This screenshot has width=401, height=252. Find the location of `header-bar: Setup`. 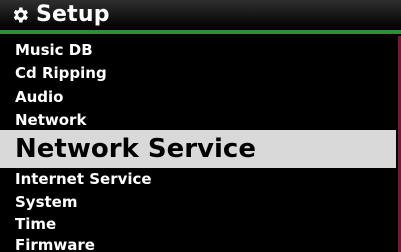

header-bar: Setup is located at coordinates (200, 17).